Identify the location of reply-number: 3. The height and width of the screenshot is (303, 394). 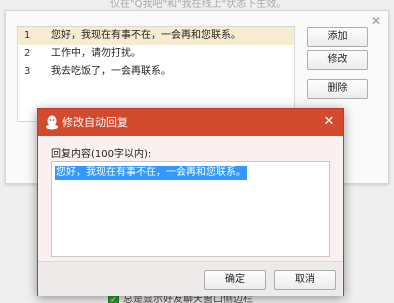
(27, 71).